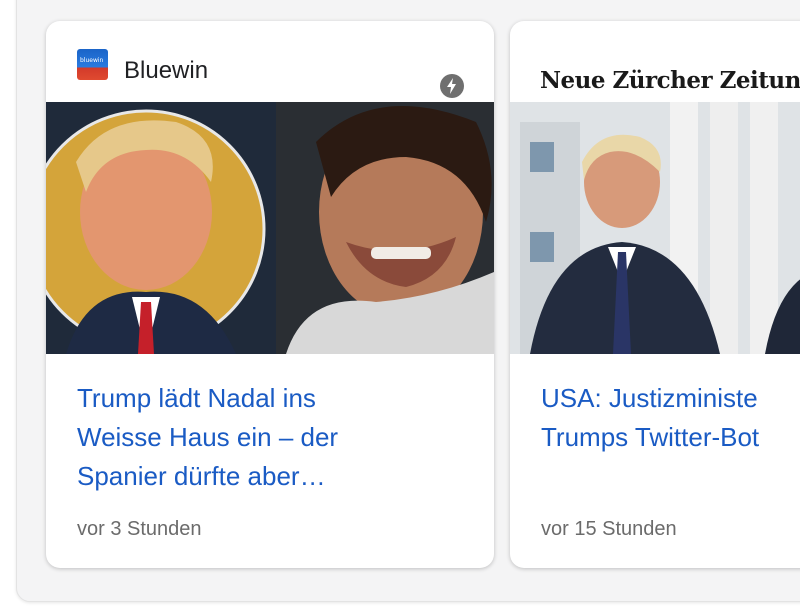  What do you see at coordinates (139, 529) in the screenshot?
I see `article-timestamp: vor 3 Stunden` at bounding box center [139, 529].